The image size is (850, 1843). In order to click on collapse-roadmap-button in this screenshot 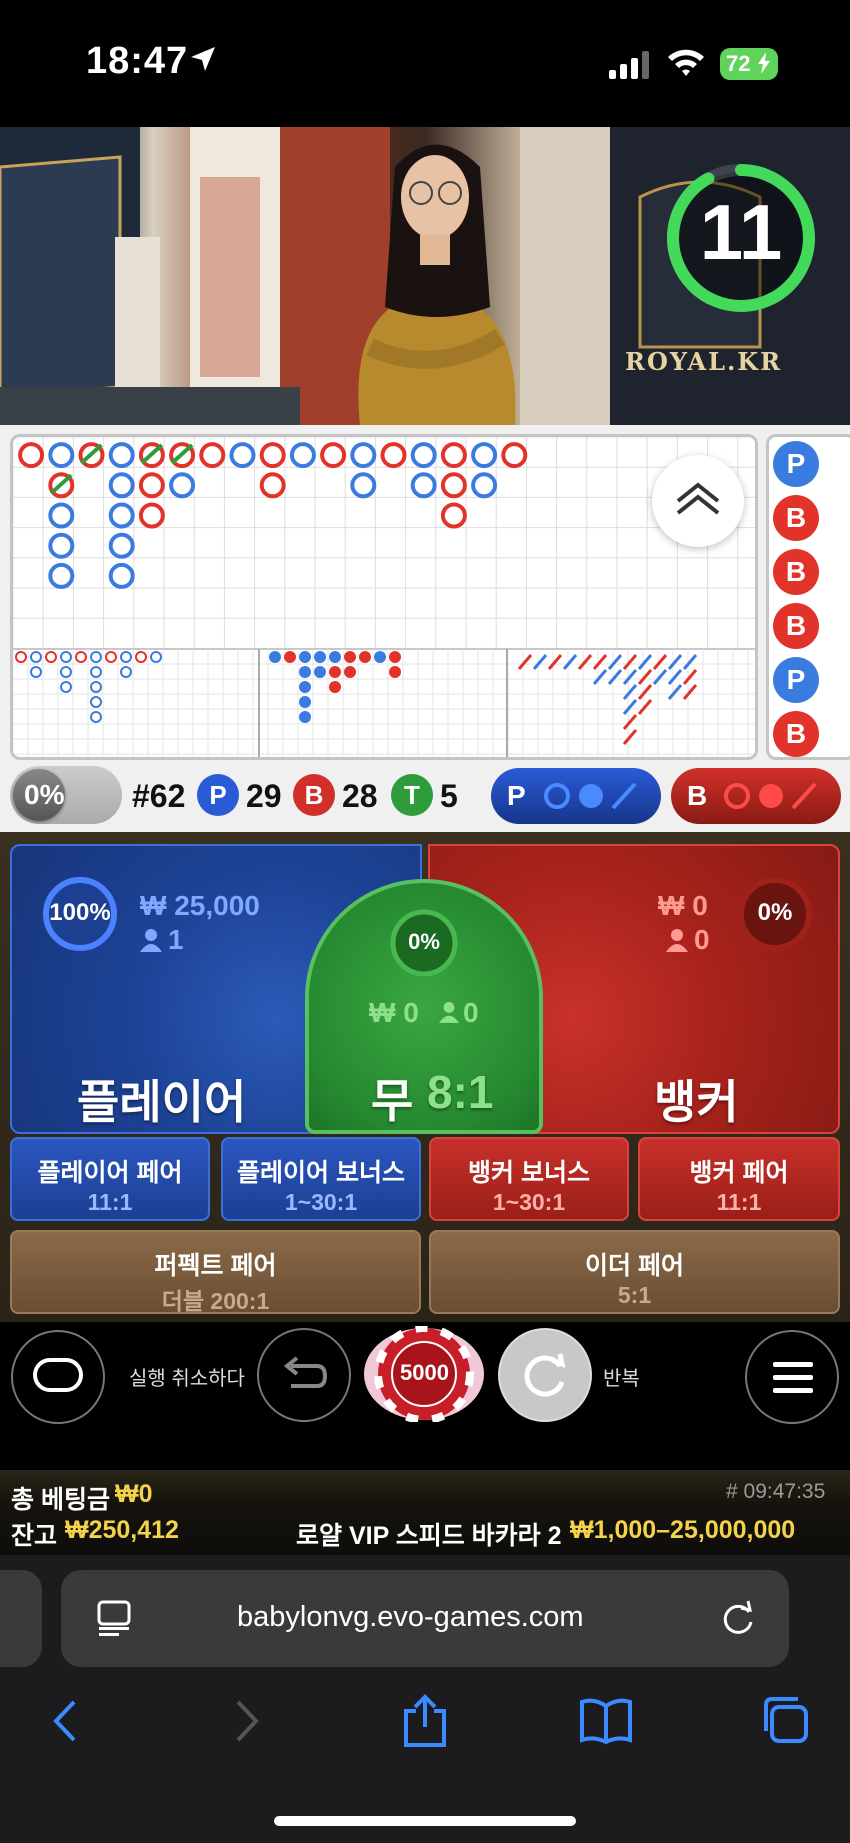, I will do `click(698, 501)`.